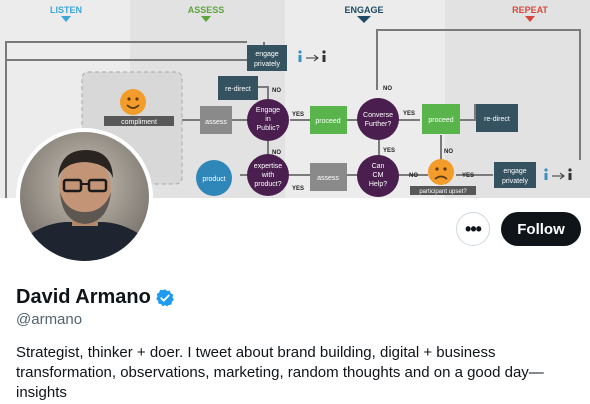 Image resolution: width=590 pixels, height=404 pixels. What do you see at coordinates (206, 10) in the screenshot?
I see `stage-assess: ASSESS` at bounding box center [206, 10].